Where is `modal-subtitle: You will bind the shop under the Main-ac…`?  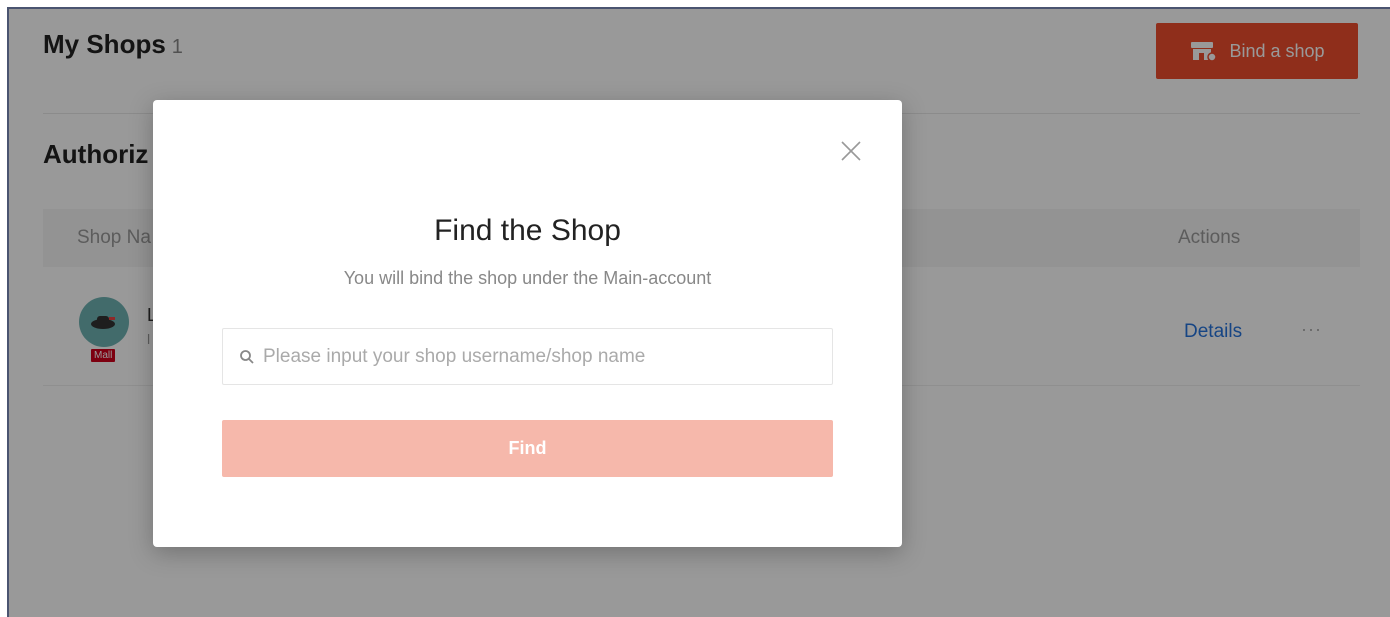 modal-subtitle: You will bind the shop under the Main-ac… is located at coordinates (527, 278).